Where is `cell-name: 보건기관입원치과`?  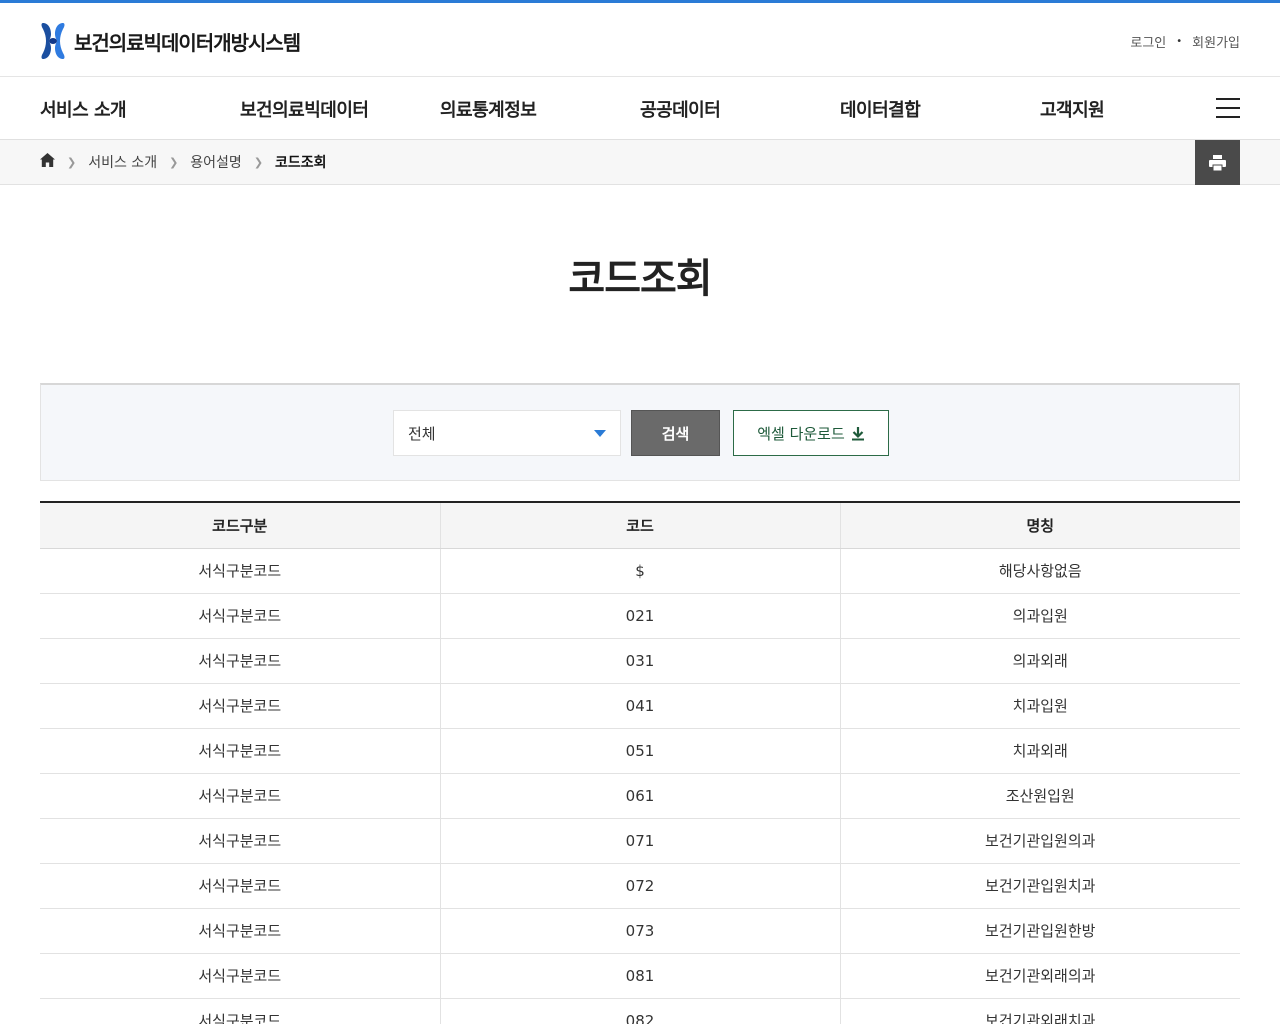 cell-name: 보건기관입원치과 is located at coordinates (1039, 886).